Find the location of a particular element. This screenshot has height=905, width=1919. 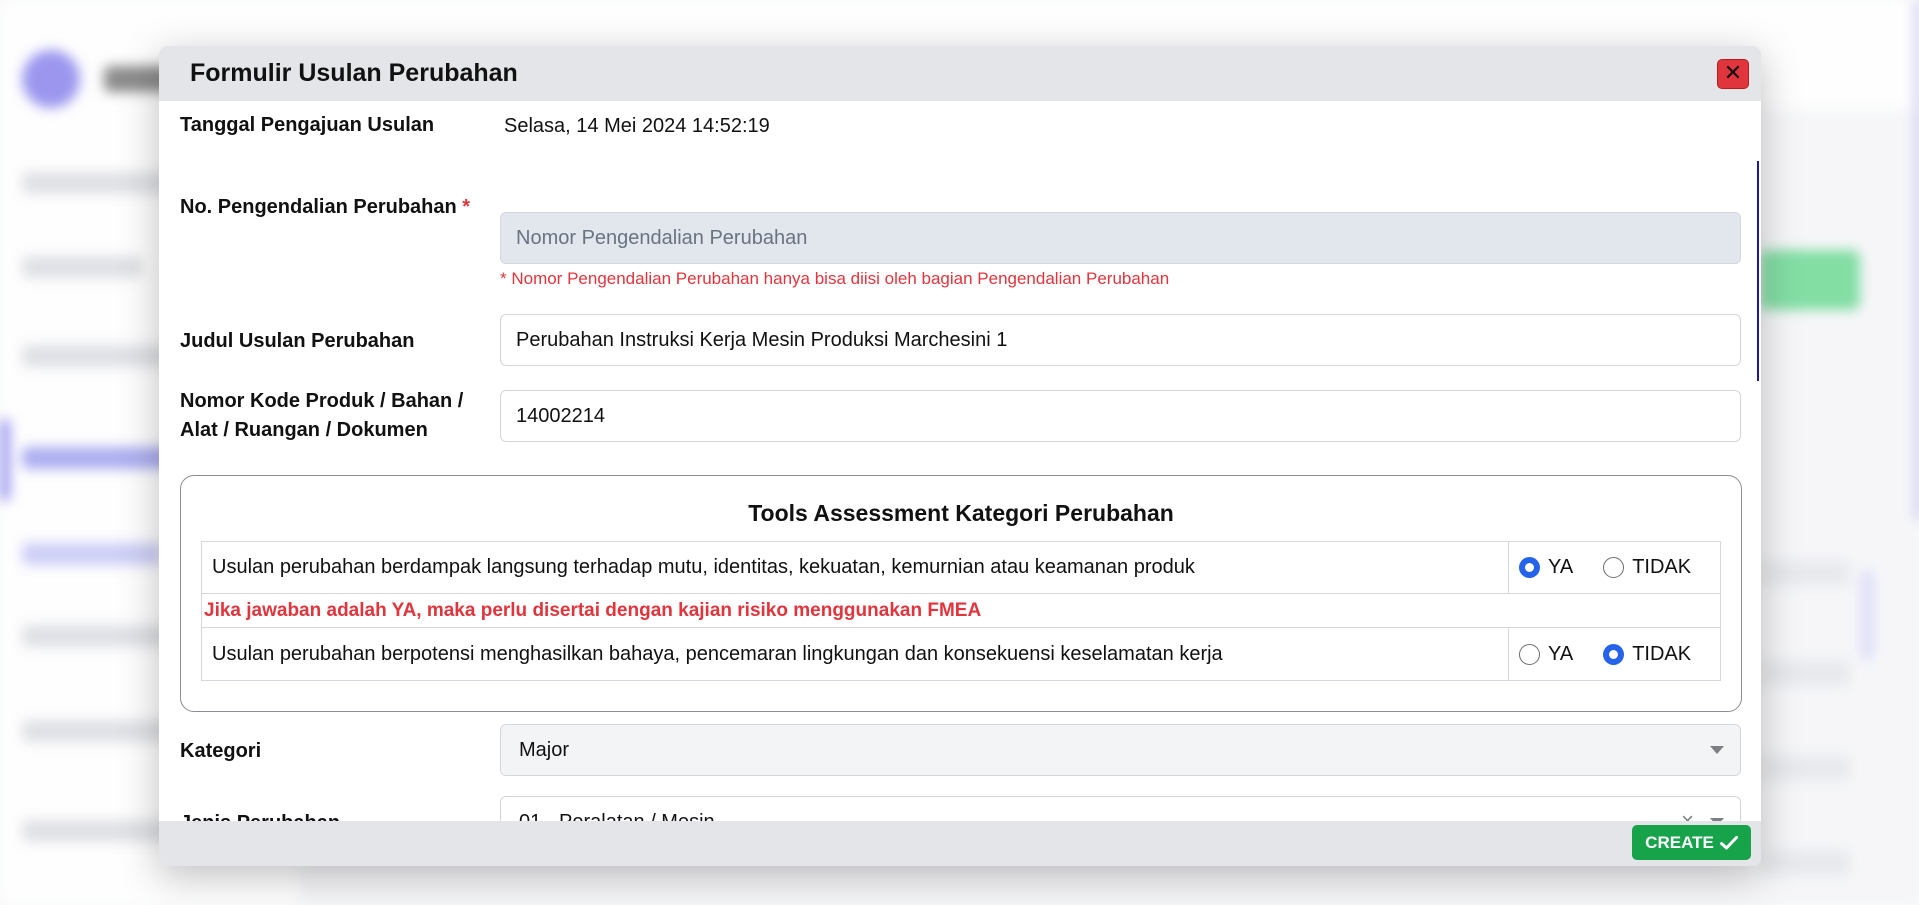

category-select: Major is located at coordinates (1120, 750).